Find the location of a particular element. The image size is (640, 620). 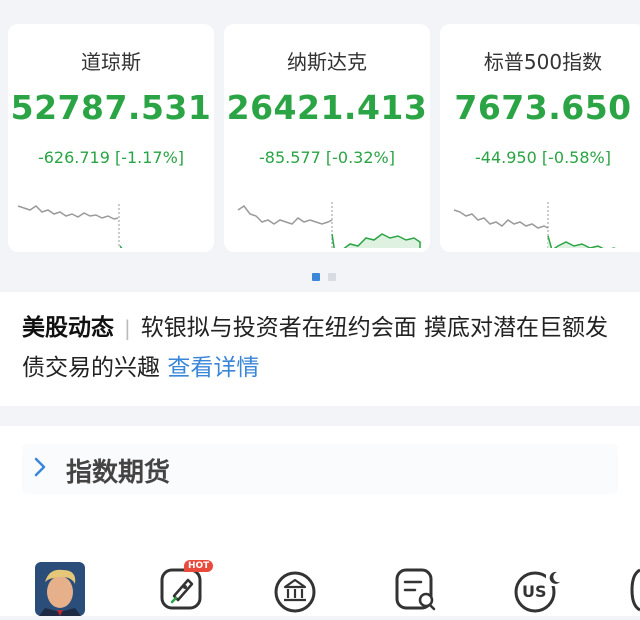

document-search-icon is located at coordinates (415, 589).